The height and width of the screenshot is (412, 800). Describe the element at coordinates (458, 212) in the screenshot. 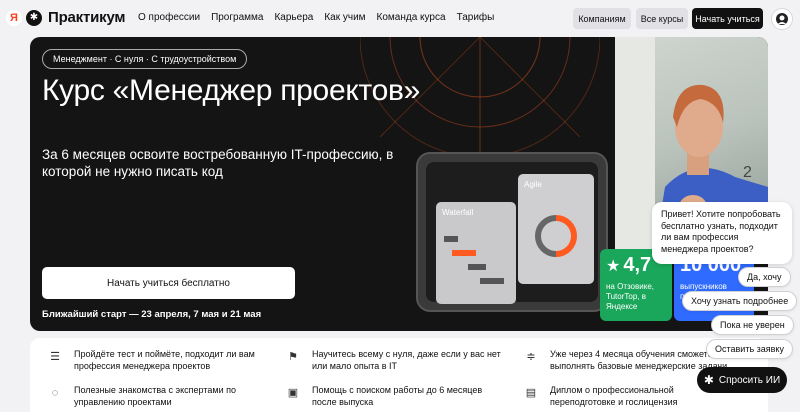

I see `waterfall-label: Waterfall` at that location.